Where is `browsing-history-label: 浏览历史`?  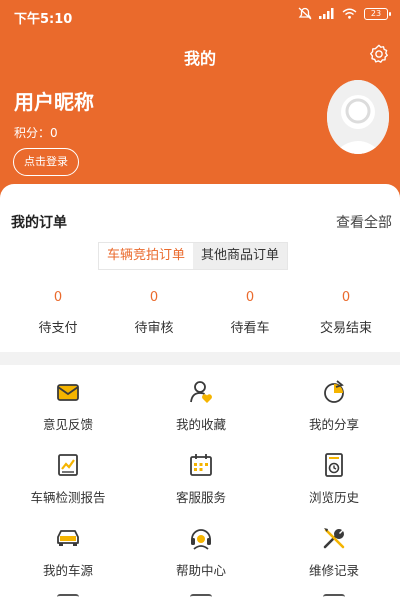 browsing-history-label: 浏览历史 is located at coordinates (333, 497).